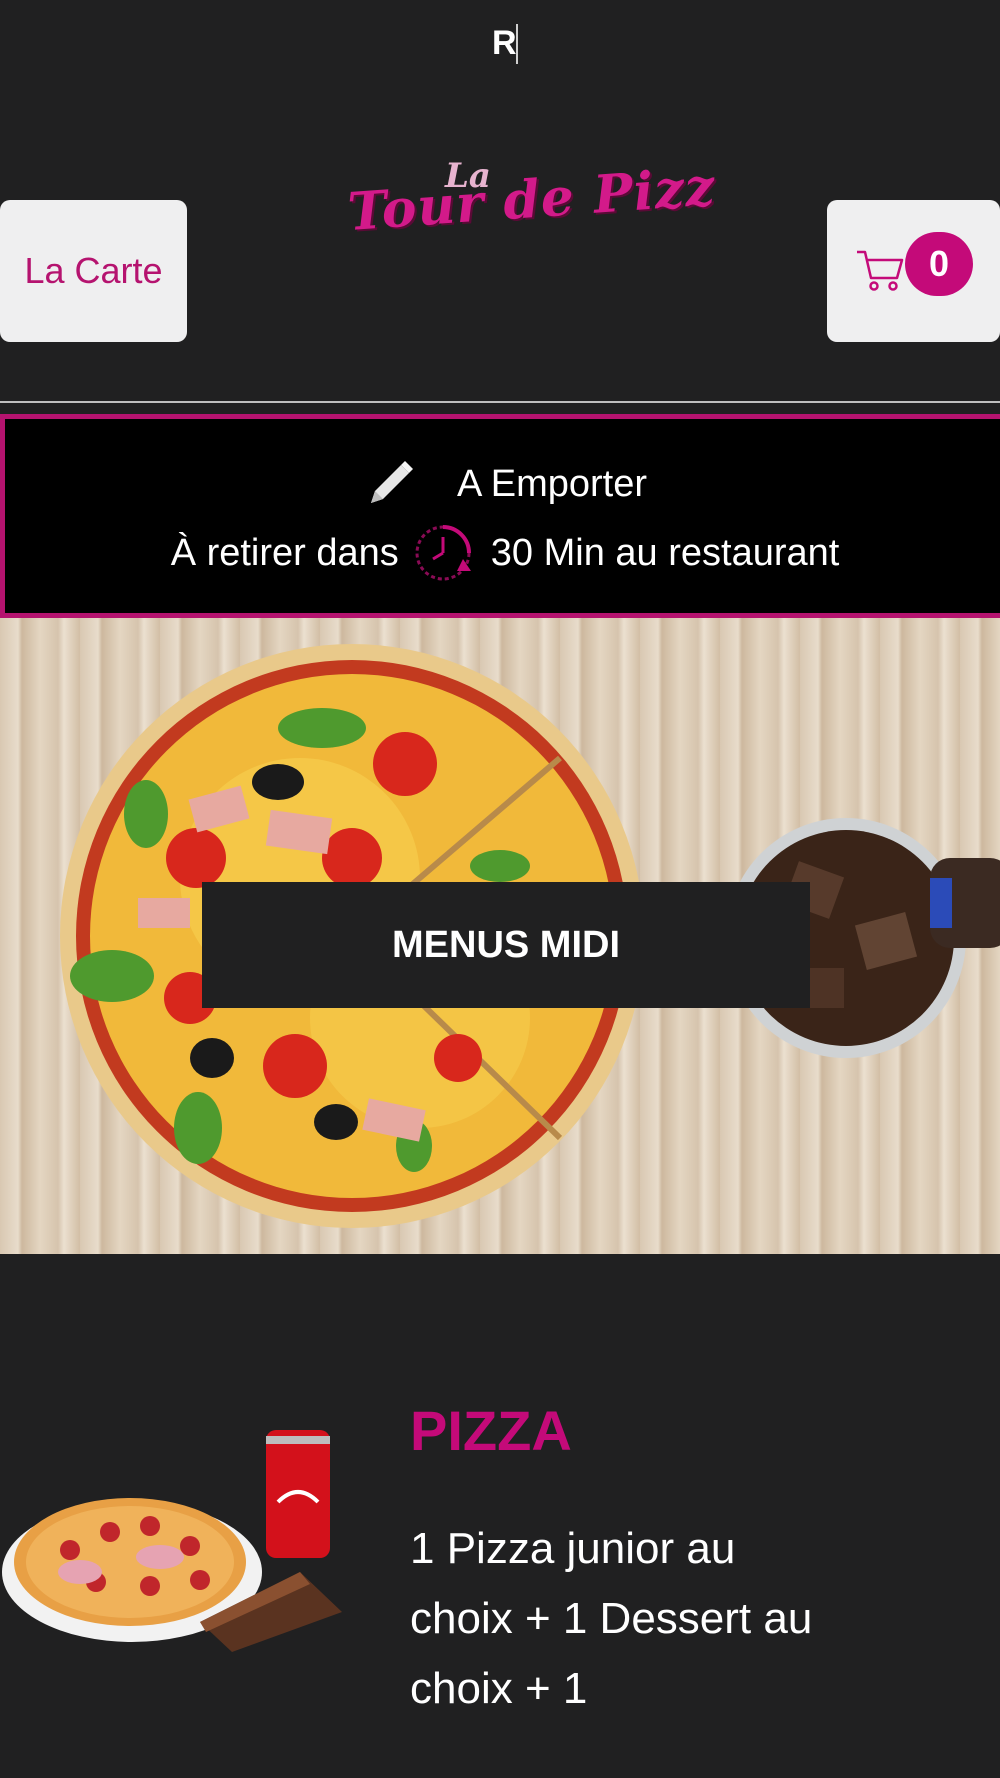 The image size is (1000, 1778). I want to click on pizza-menu-image, so click(172, 1541).